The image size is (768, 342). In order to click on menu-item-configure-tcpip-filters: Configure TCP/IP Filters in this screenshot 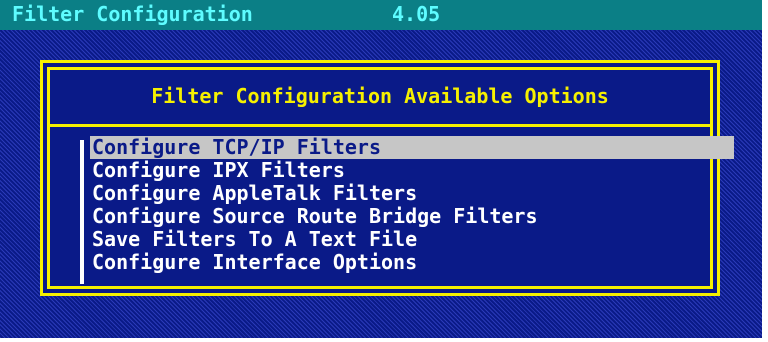, I will do `click(412, 147)`.